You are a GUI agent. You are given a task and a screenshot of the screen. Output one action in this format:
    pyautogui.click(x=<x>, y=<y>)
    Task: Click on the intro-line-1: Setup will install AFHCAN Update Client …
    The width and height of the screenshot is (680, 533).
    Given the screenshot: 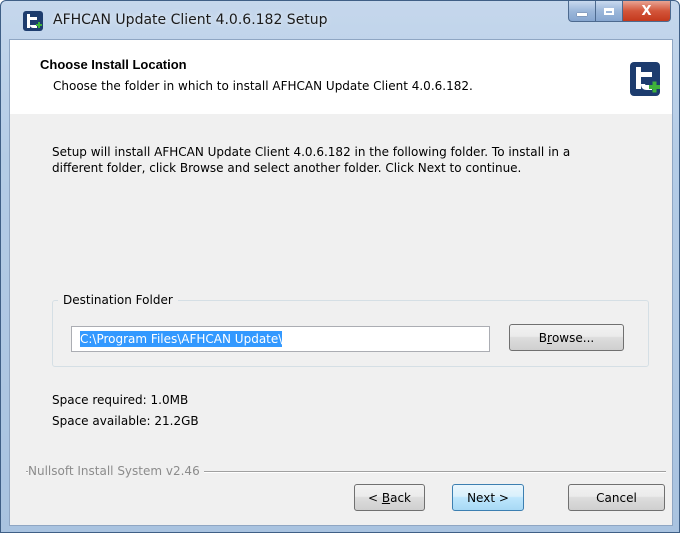 What is the action you would take?
    pyautogui.click(x=311, y=152)
    